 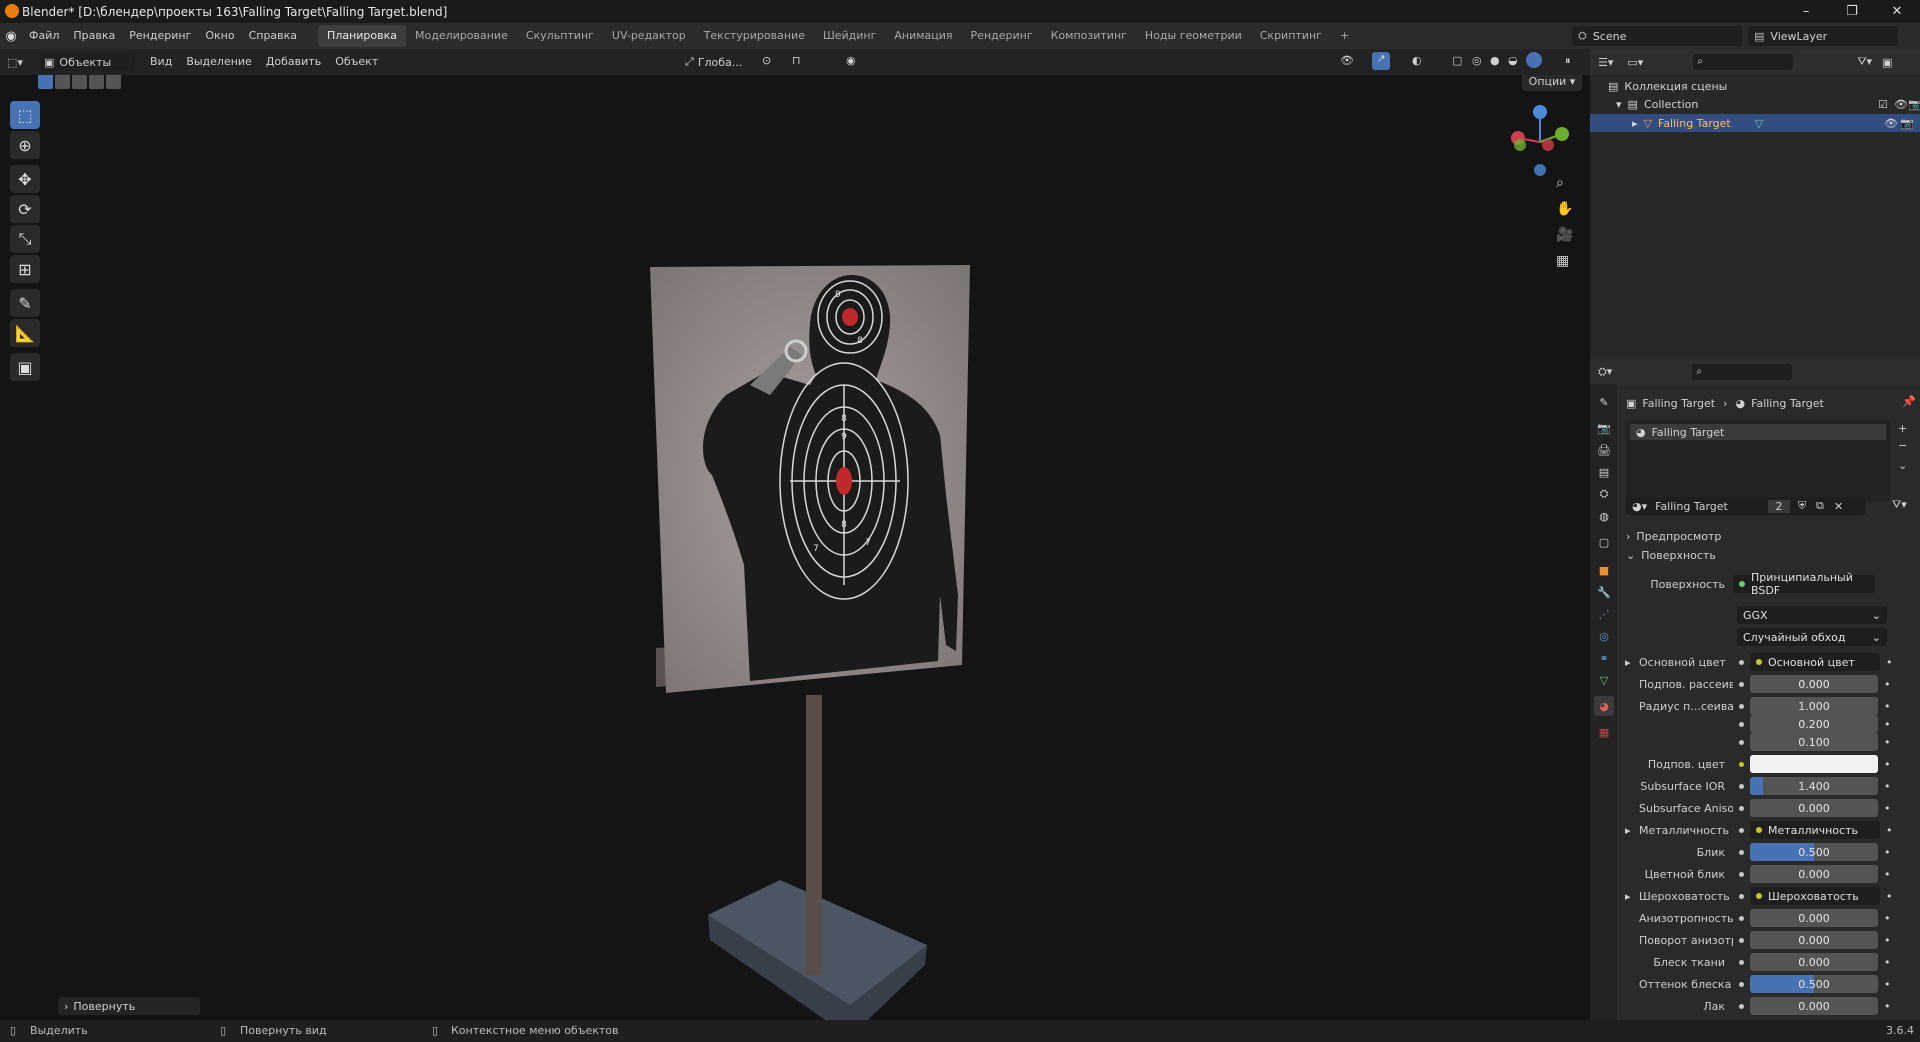 I want to click on add-cube-tool: ▣, so click(x=25, y=367).